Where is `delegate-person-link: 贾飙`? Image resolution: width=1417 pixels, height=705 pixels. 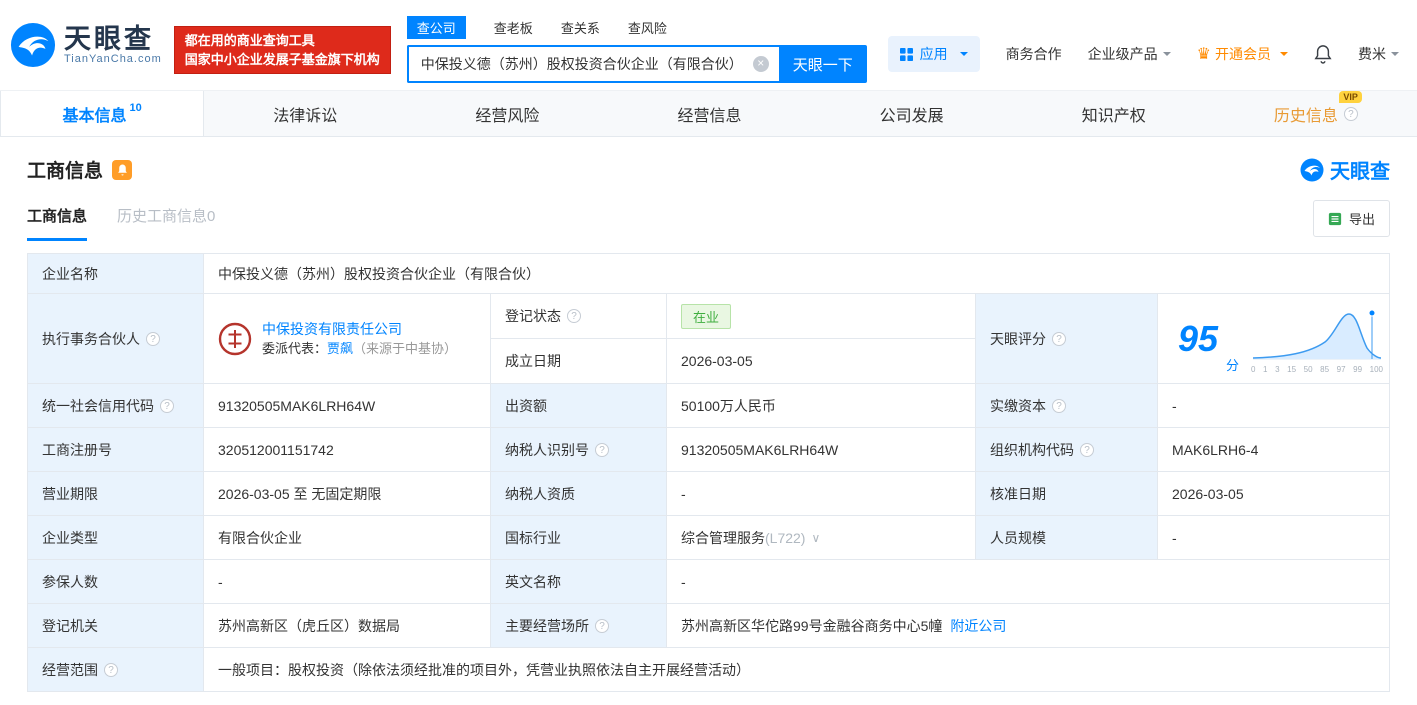 delegate-person-link: 贾飙 is located at coordinates (340, 348).